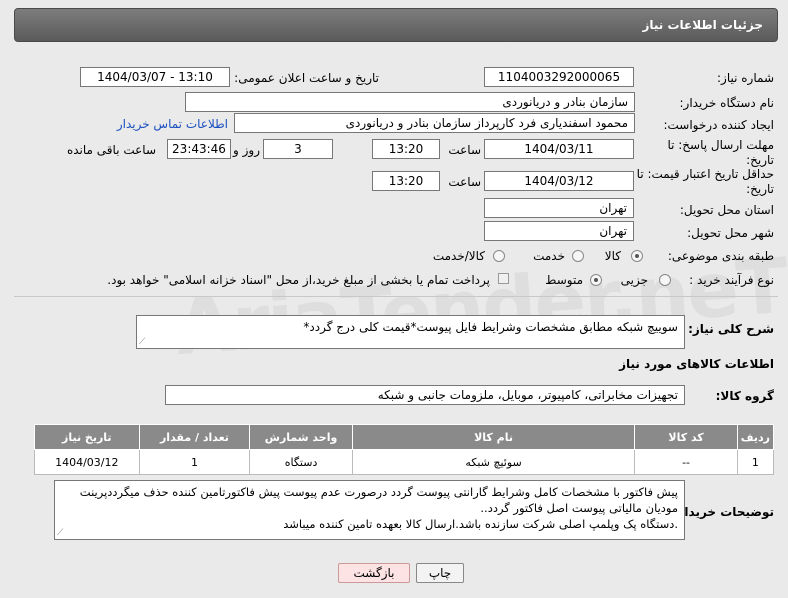 The height and width of the screenshot is (598, 788). What do you see at coordinates (301, 437) in the screenshot?
I see `col-header-unit: واحد شمارش` at bounding box center [301, 437].